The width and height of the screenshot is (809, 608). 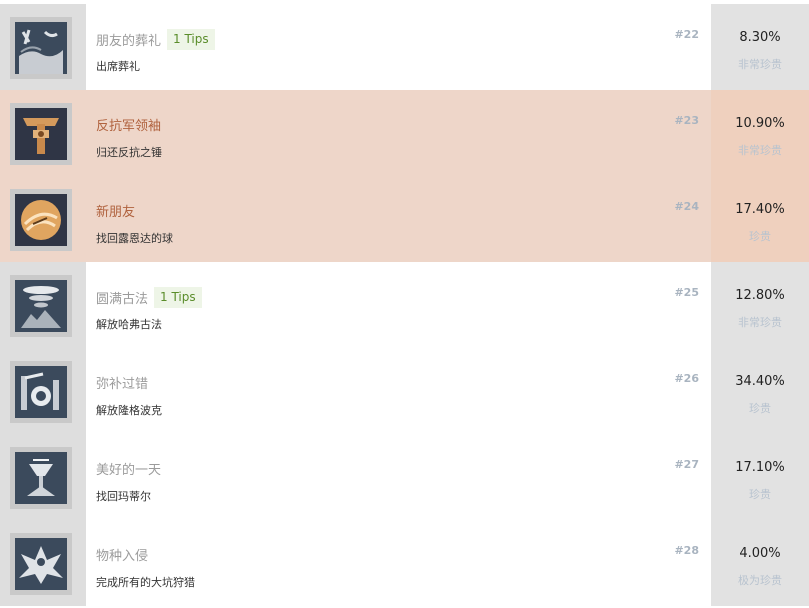 I want to click on unlock-stats: 17.10% 珍贵, so click(x=760, y=477).